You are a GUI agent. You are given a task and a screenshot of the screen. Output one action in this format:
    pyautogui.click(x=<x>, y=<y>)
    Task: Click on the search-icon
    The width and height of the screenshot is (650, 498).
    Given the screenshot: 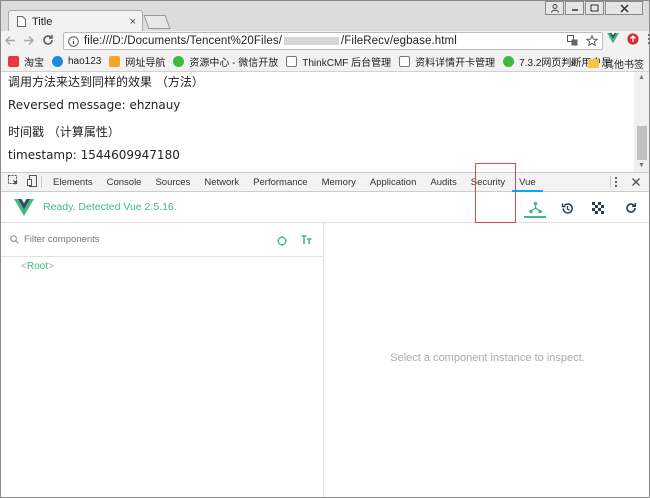 What is the action you would take?
    pyautogui.click(x=14, y=239)
    